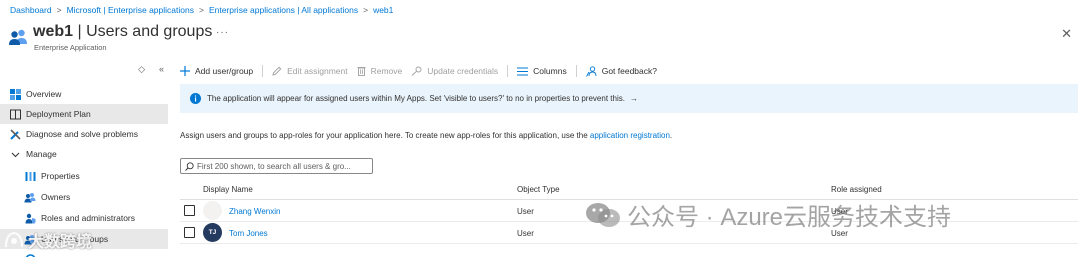  I want to click on sidebar-group-manage: Manage, so click(84, 154).